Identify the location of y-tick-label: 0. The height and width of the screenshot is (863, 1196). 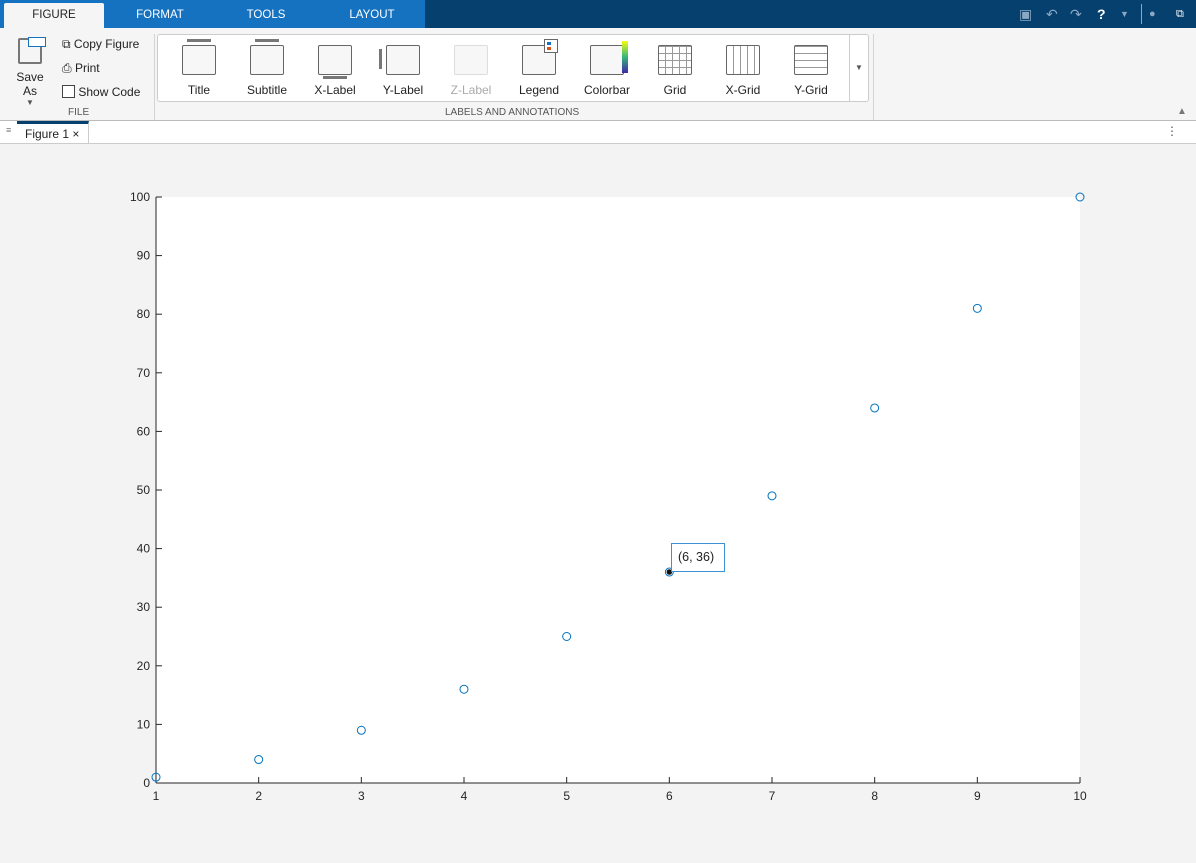
(146, 783).